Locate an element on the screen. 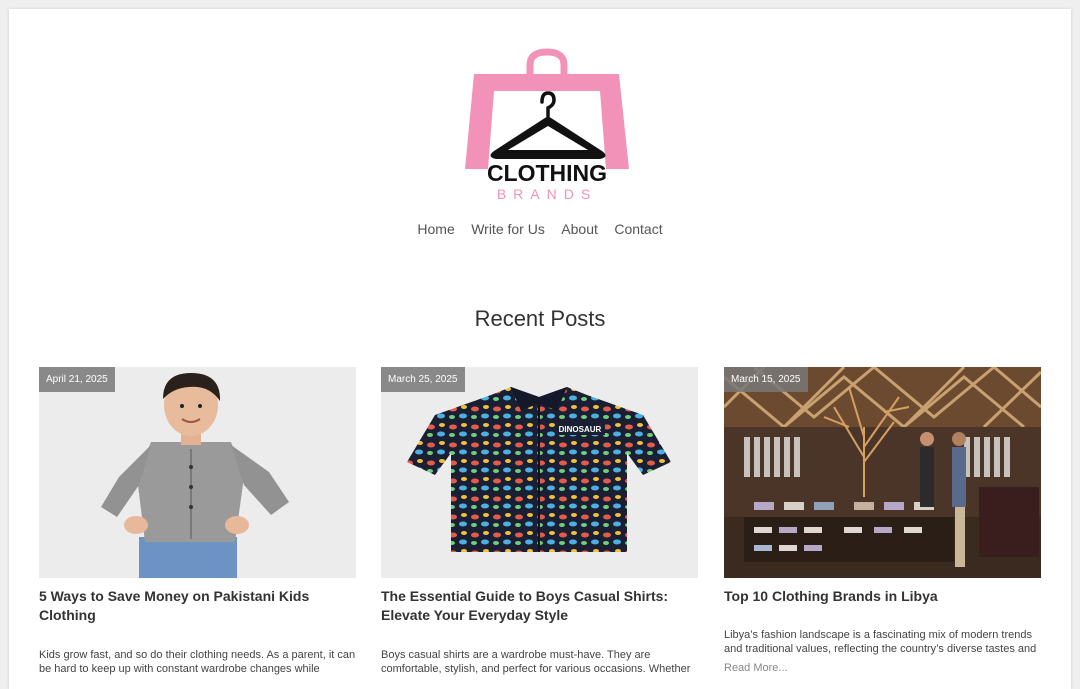 The image size is (1080, 689). main-navigation: Home Write for Us About Contact is located at coordinates (540, 229).